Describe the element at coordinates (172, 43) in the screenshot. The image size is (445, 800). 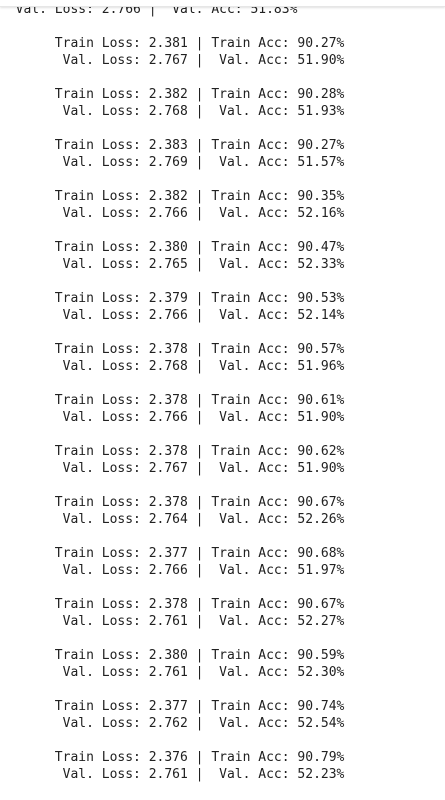
I see `train-line: Train Loss: 2.381 | Train Acc: 90.27%` at that location.